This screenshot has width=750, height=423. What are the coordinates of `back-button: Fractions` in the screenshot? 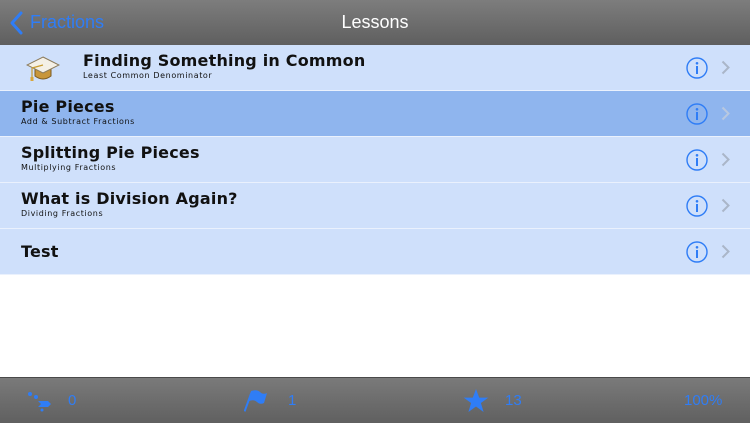 It's located at (56, 22).